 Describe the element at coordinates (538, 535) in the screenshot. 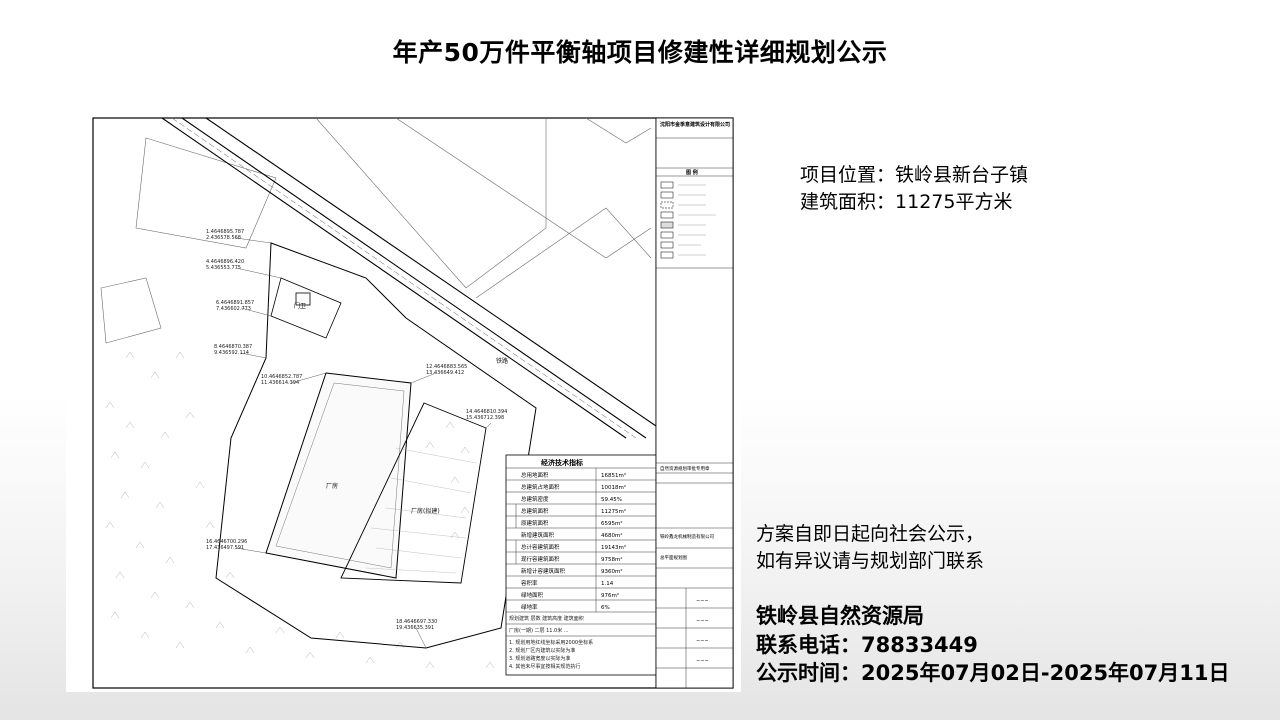

I see `plan-row-label: 新增建筑面积` at that location.